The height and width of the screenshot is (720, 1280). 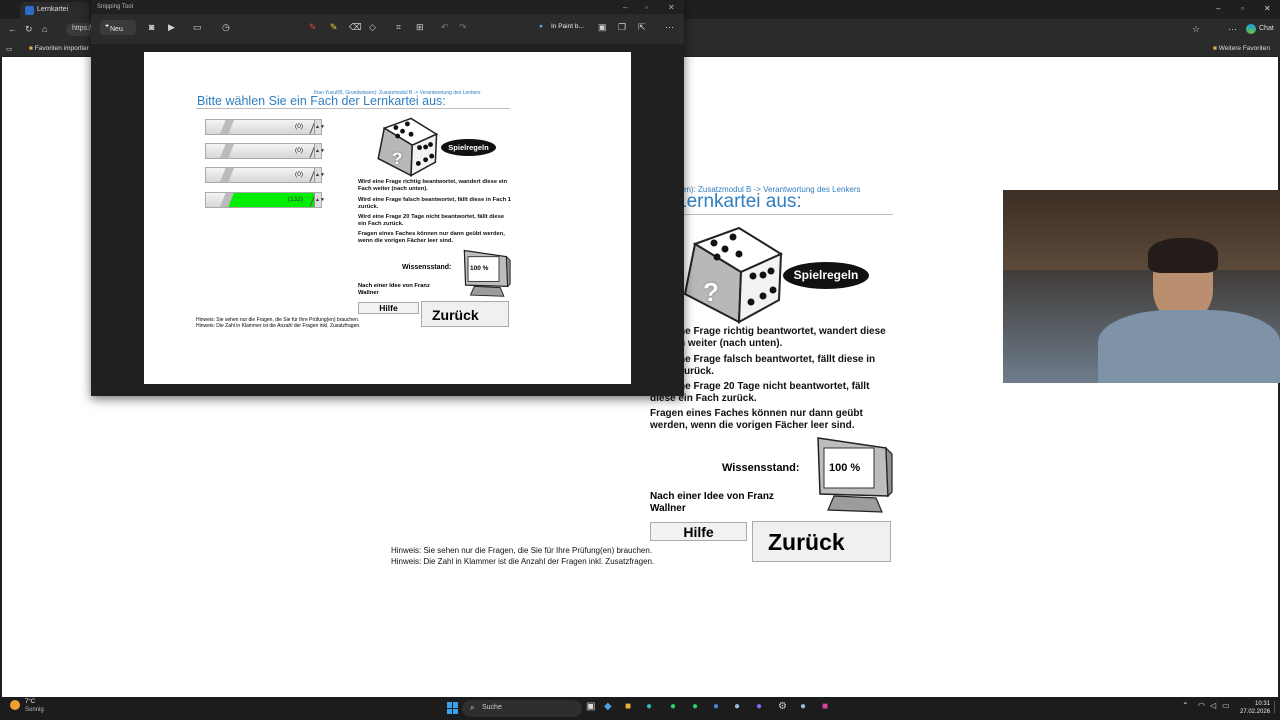 What do you see at coordinates (731, 343) in the screenshot?
I see `rule-text: h weiter (nach unten).` at bounding box center [731, 343].